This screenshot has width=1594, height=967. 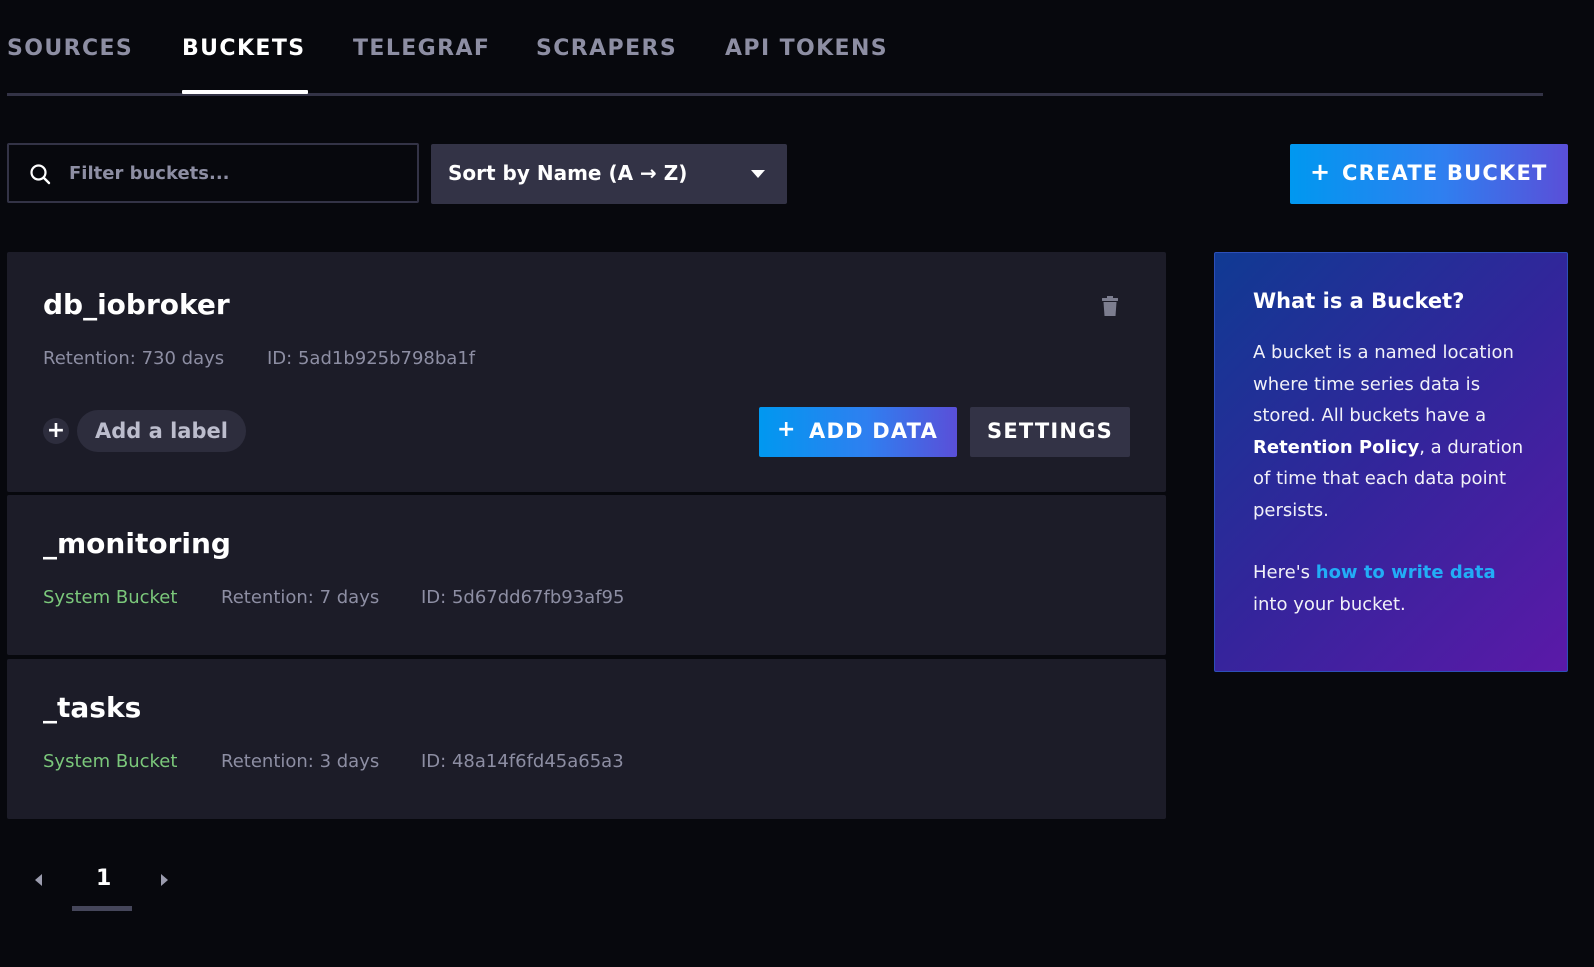 What do you see at coordinates (164, 880) in the screenshot?
I see `next-page-icon` at bounding box center [164, 880].